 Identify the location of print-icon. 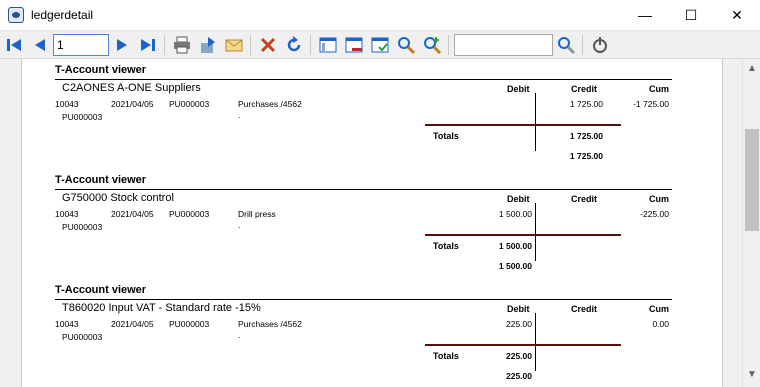
(182, 45).